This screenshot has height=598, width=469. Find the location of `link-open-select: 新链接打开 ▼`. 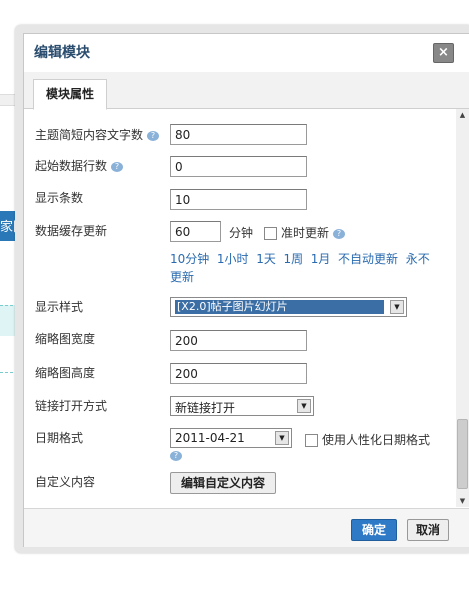

link-open-select: 新链接打开 ▼ is located at coordinates (242, 406).